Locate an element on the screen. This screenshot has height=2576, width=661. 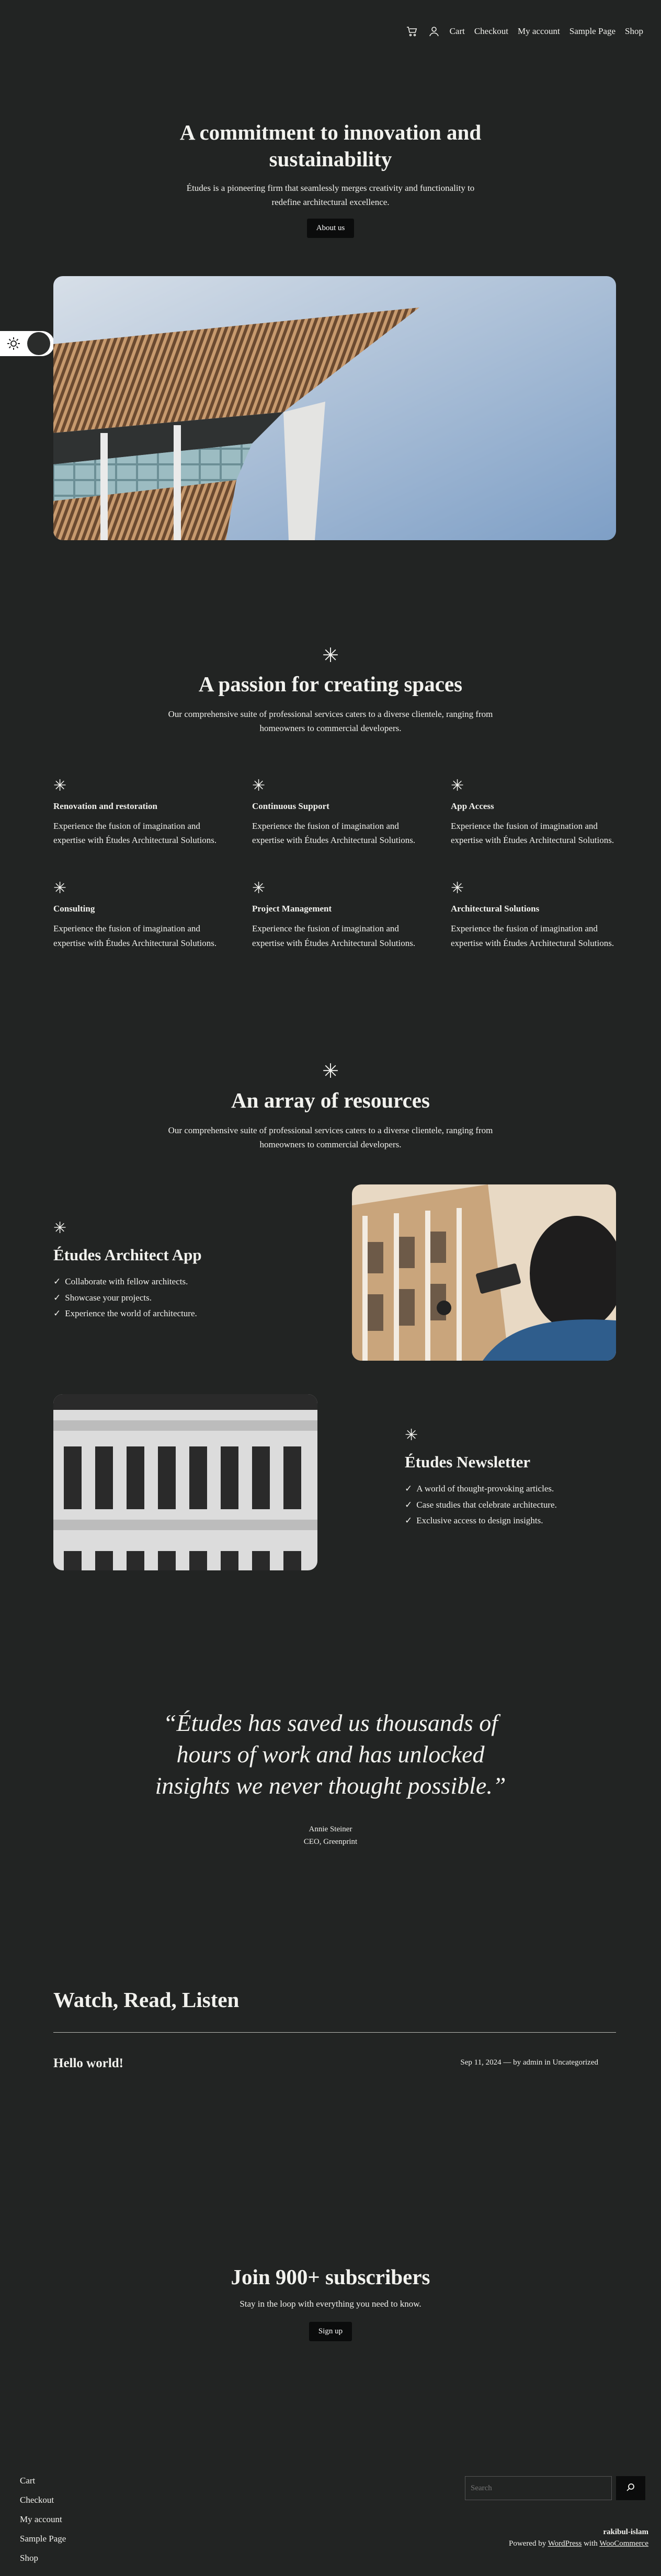
post-date: Sep 11, 2024 is located at coordinates (480, 2062).